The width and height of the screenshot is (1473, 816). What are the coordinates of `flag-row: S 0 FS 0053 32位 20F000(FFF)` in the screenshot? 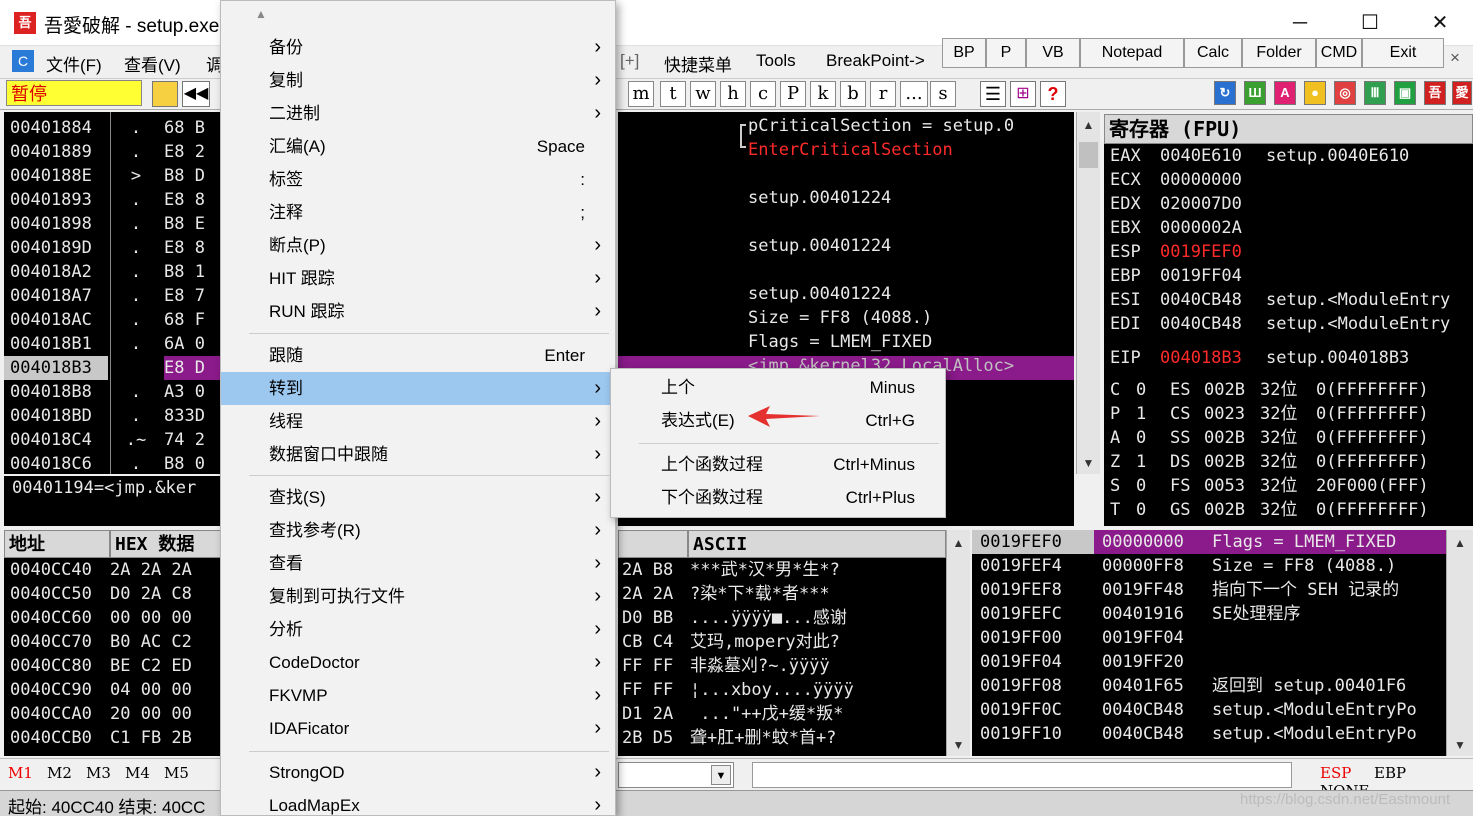 It's located at (1288, 486).